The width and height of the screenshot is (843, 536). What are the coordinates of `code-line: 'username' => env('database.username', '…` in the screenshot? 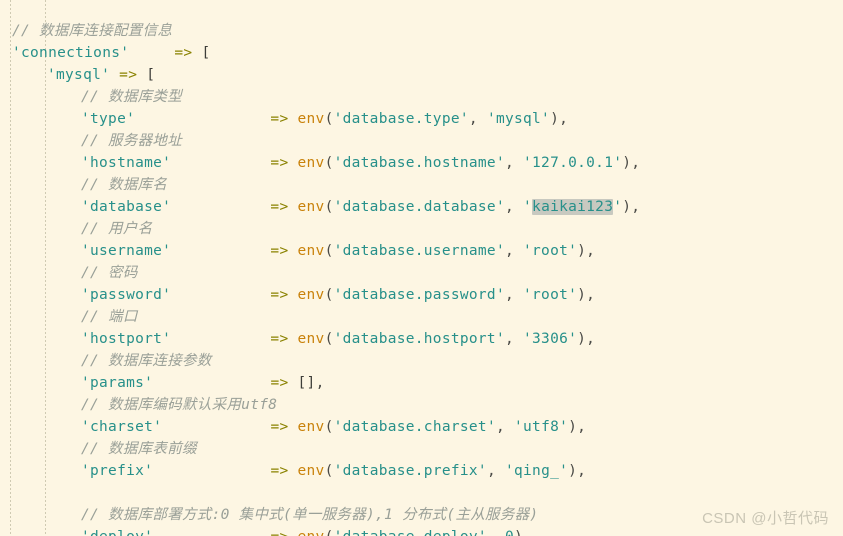 It's located at (421, 251).